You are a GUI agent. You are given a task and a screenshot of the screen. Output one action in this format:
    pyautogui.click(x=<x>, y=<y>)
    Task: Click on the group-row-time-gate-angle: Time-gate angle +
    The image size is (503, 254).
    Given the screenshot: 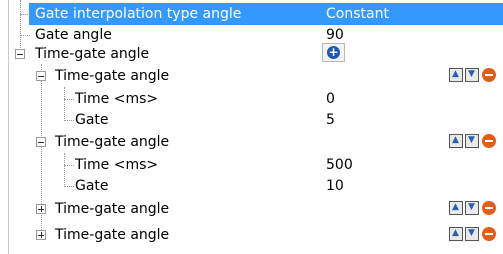 What is the action you would take?
    pyautogui.click(x=251, y=54)
    